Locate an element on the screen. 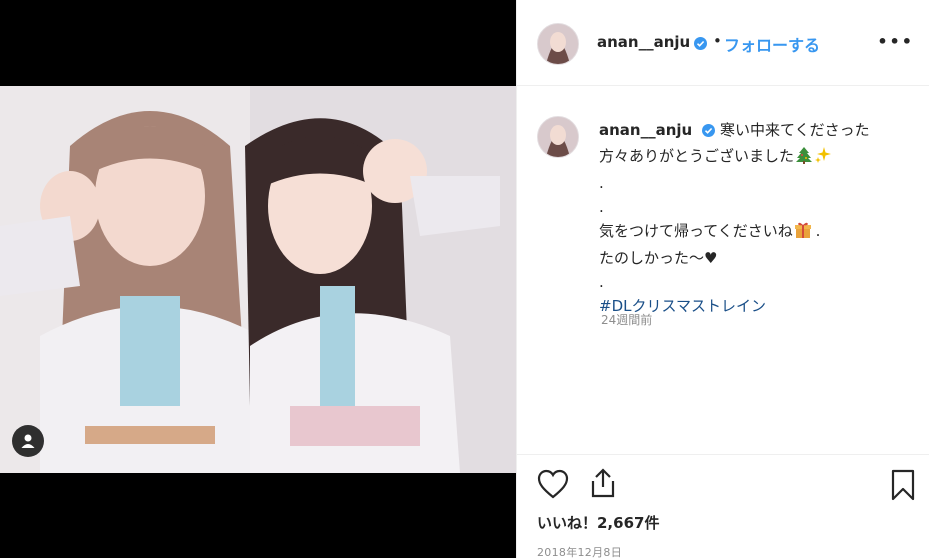 This screenshot has height=560, width=929. tagged-users-button is located at coordinates (28, 441).